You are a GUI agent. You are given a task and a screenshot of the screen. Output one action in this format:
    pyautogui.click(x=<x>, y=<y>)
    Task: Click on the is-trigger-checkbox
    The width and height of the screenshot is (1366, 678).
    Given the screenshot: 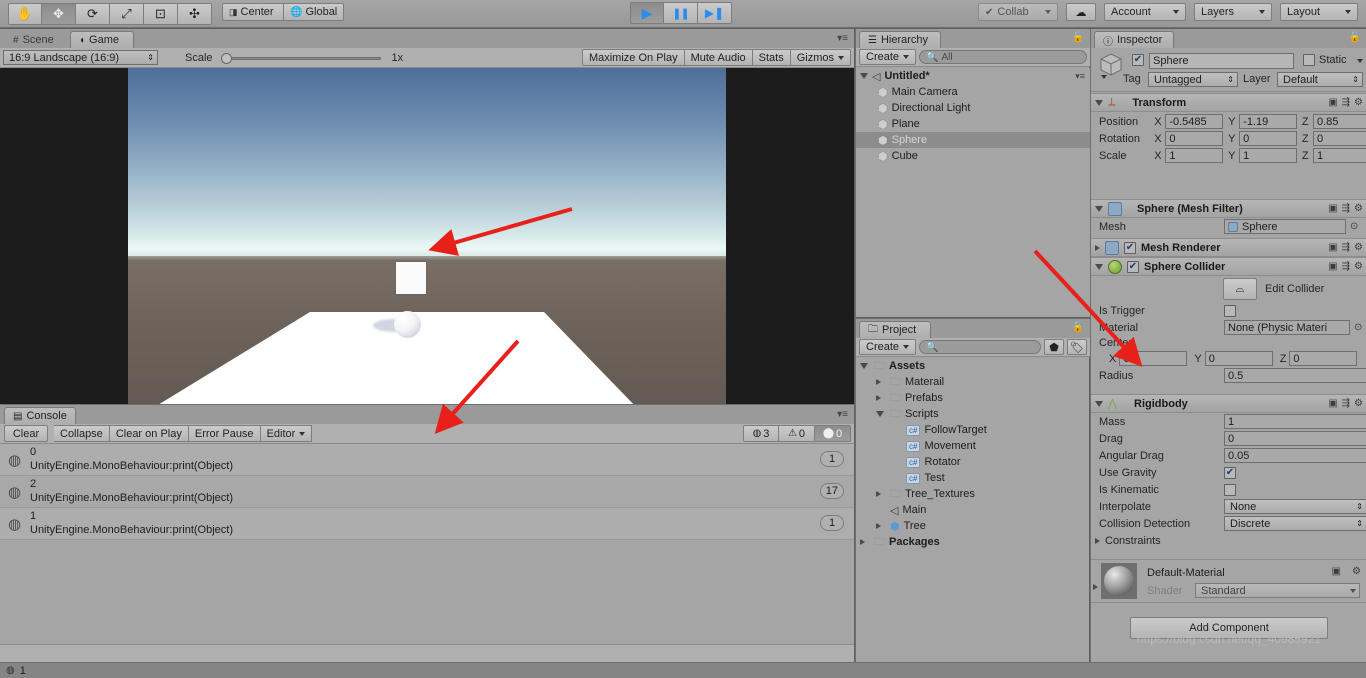 What is the action you would take?
    pyautogui.click(x=1230, y=310)
    